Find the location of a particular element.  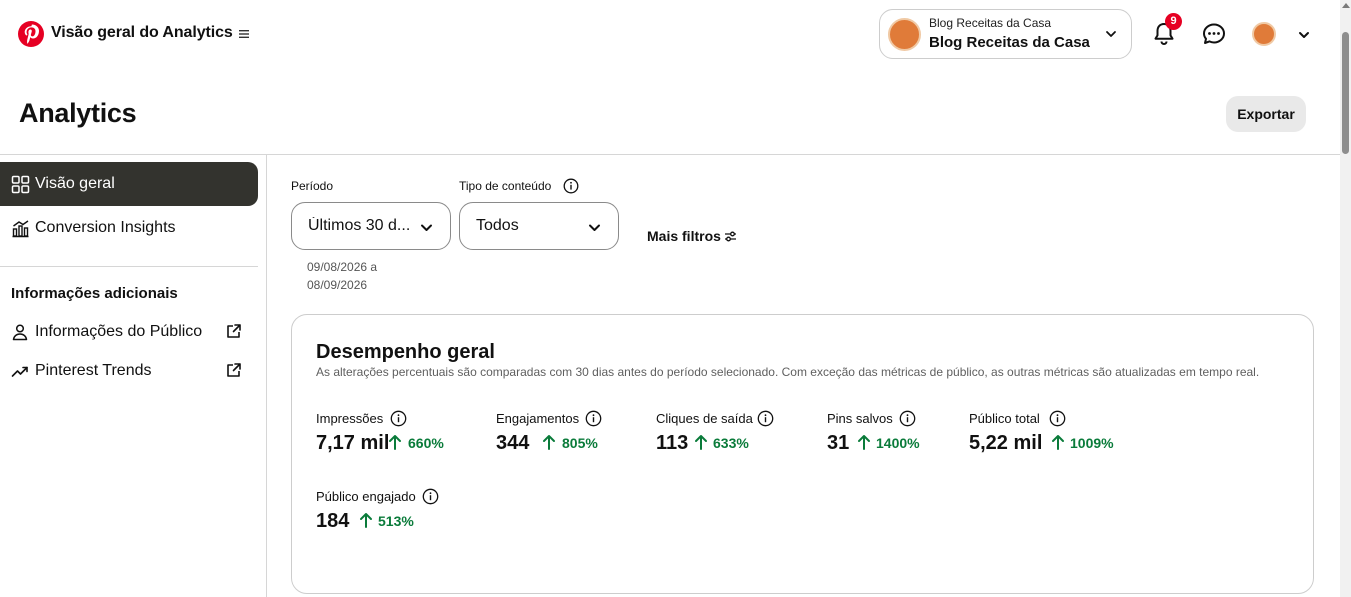

sidebar-link-label: Informações do Público is located at coordinates (119, 331).